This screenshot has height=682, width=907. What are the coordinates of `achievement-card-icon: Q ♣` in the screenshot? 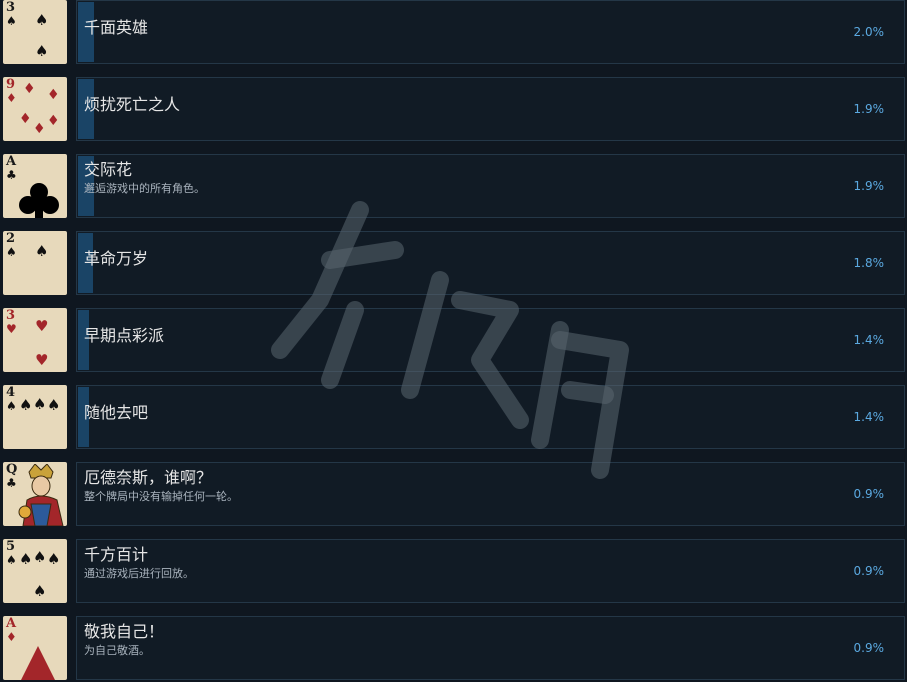 It's located at (35, 494).